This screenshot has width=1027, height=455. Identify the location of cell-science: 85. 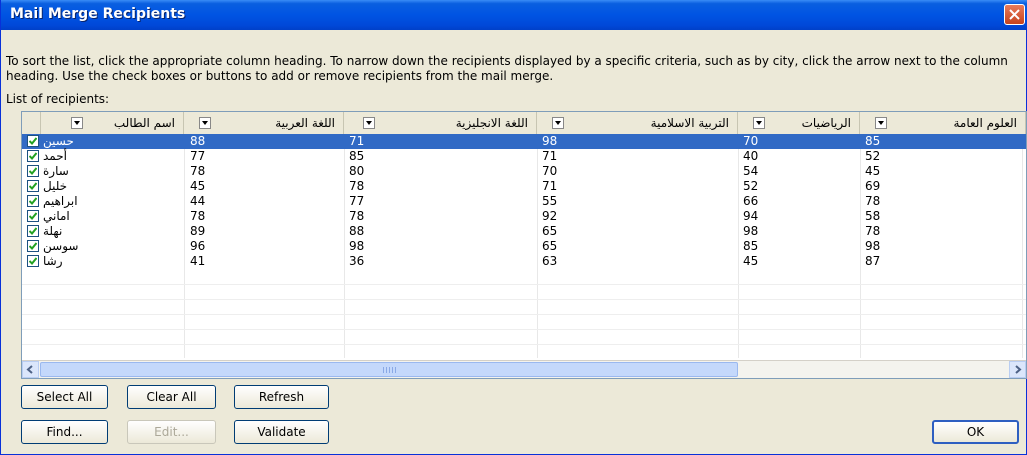
(873, 141).